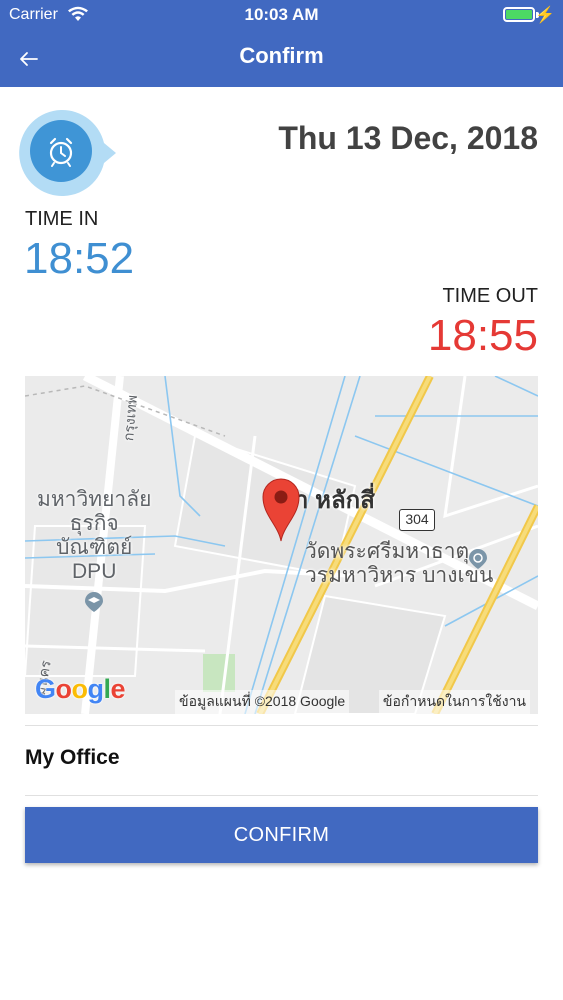 The height and width of the screenshot is (1000, 563). I want to click on map-attribution: ข้อมูลแผนที่ ©2018 Google, so click(262, 702).